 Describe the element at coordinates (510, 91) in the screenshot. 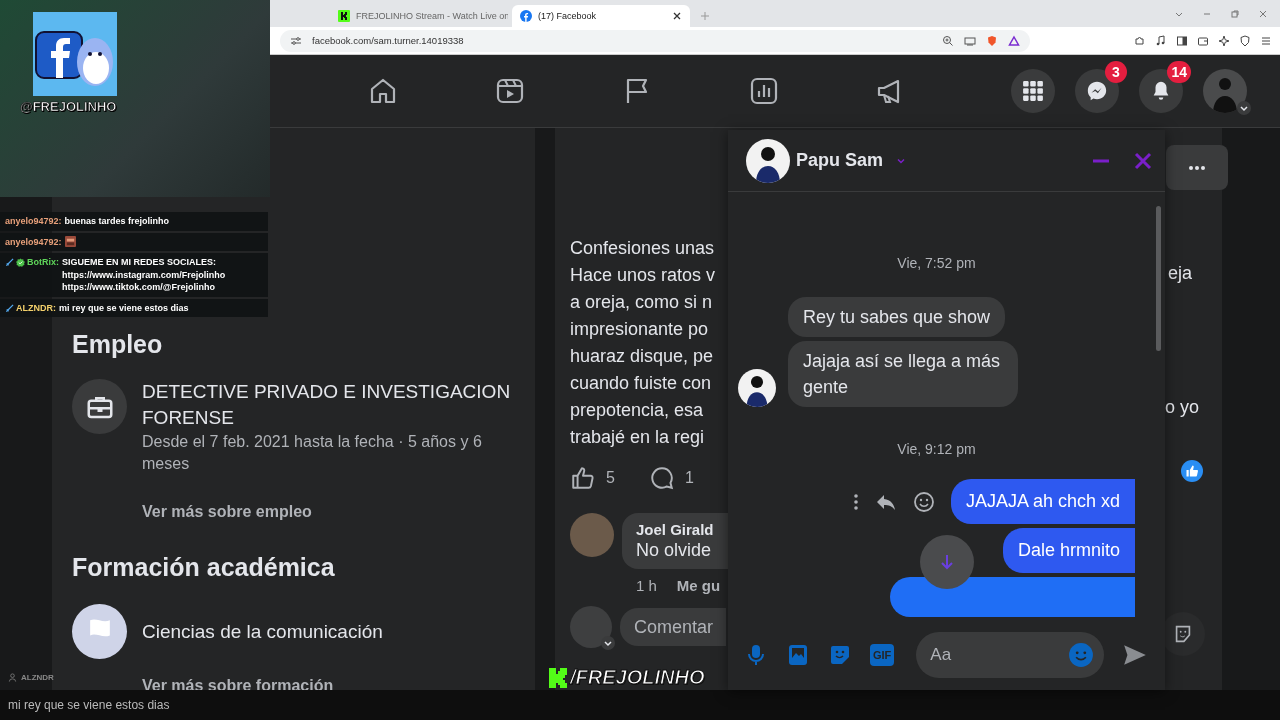

I see `video-icon` at that location.